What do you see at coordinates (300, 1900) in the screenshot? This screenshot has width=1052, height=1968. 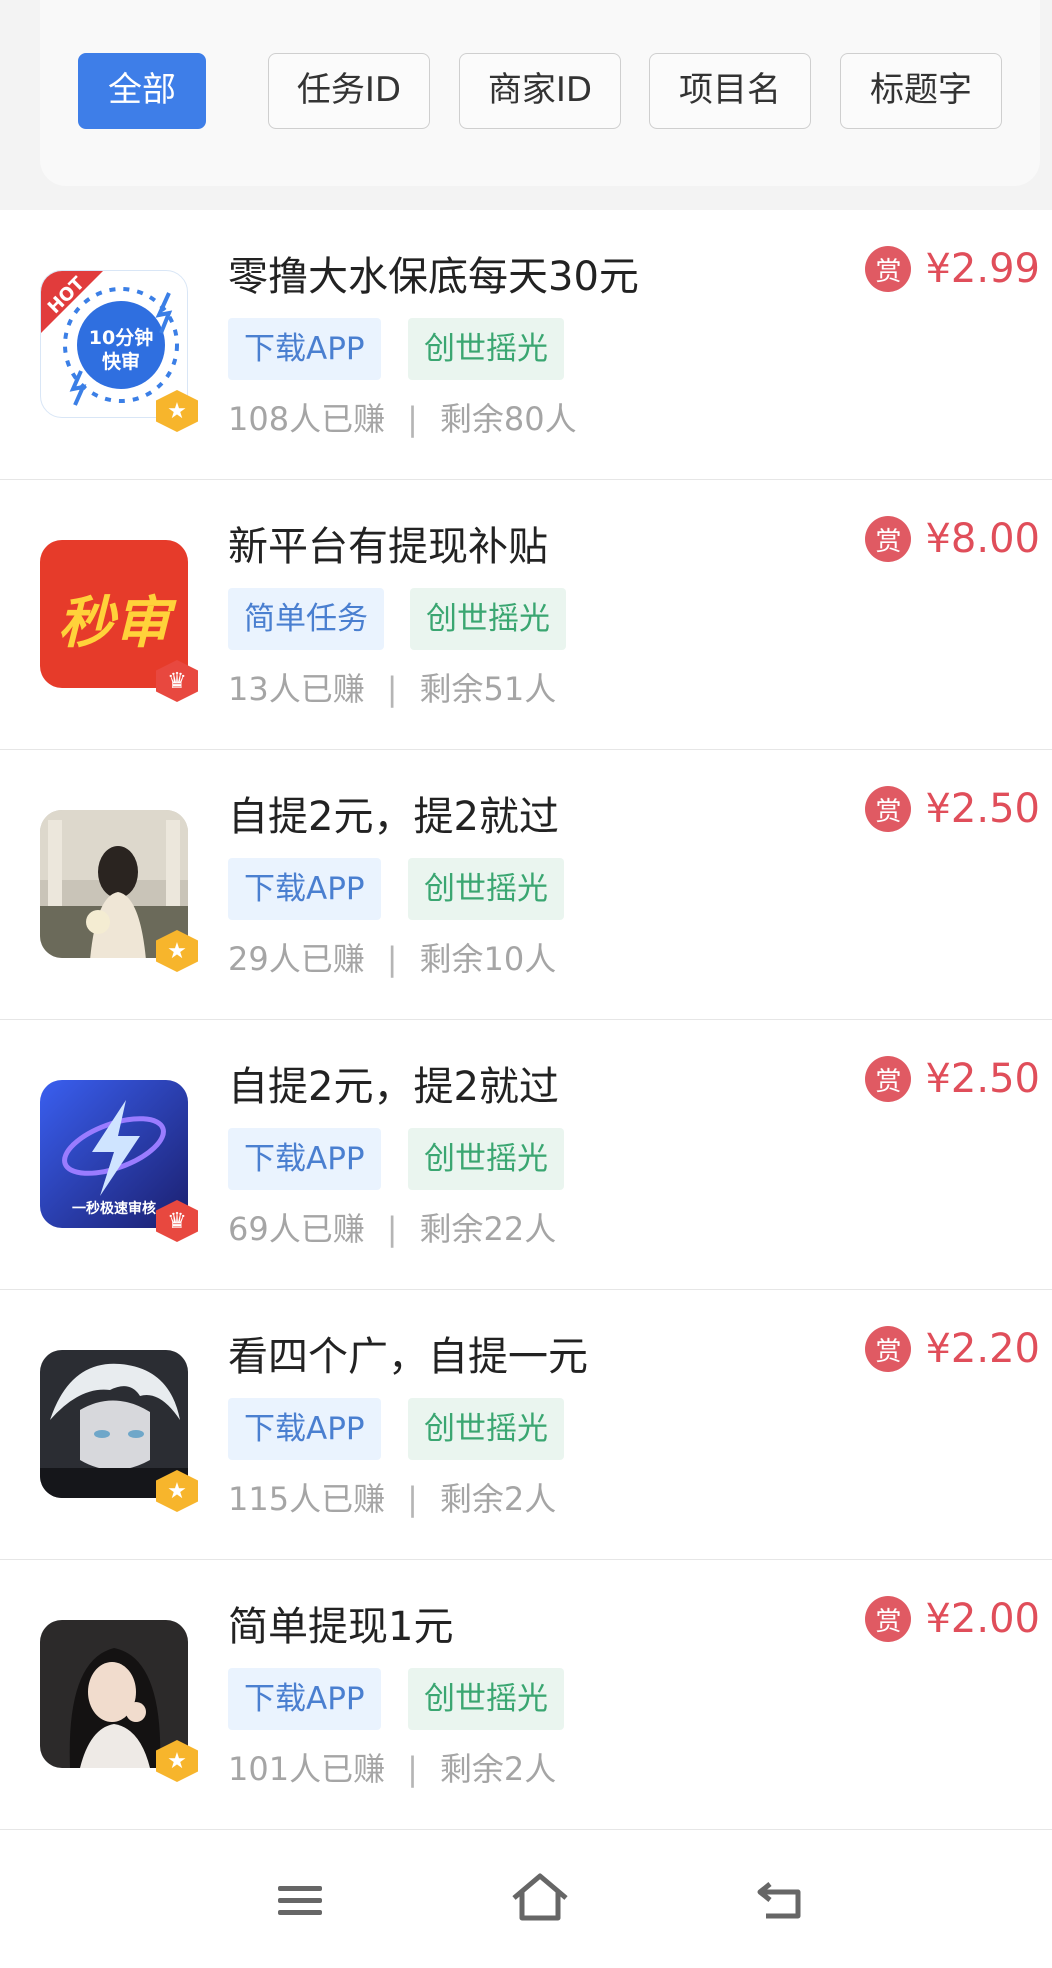 I see `menu-icon` at bounding box center [300, 1900].